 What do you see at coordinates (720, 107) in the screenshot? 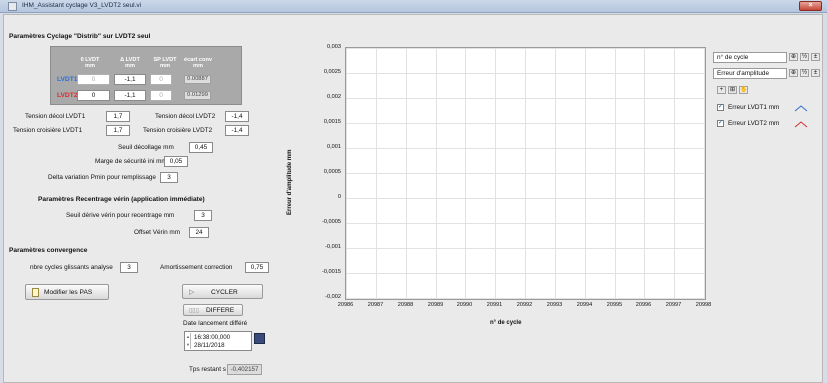
I see `legend-lvdt1-checkbox: ✓` at bounding box center [720, 107].